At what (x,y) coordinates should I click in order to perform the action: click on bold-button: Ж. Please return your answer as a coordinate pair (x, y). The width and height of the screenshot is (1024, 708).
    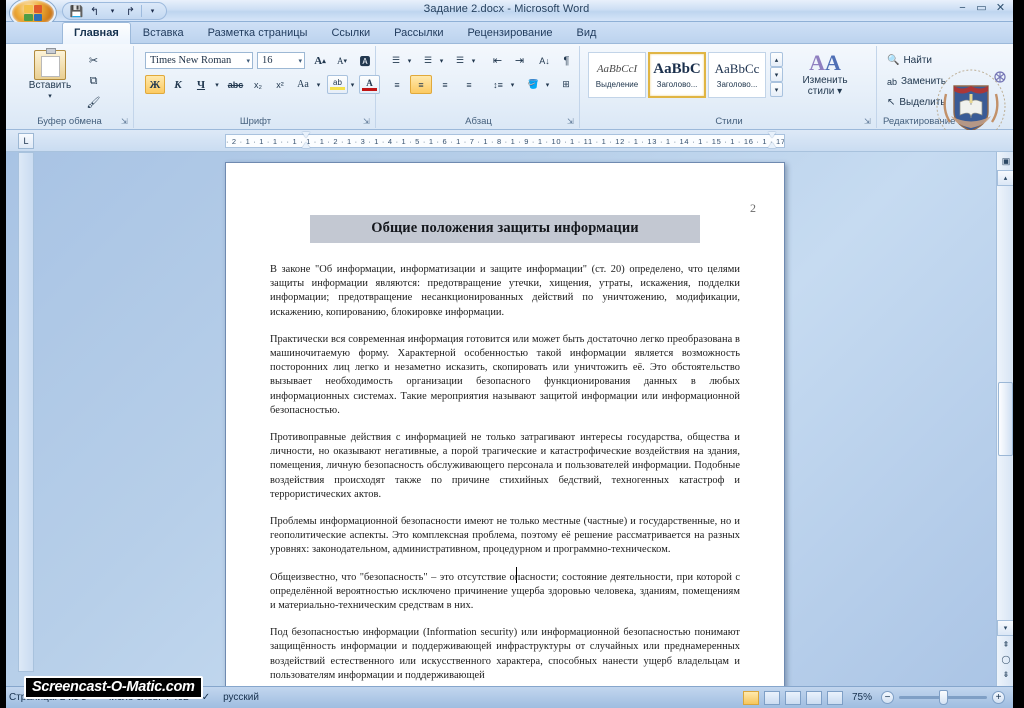
    Looking at the image, I should click on (155, 84).